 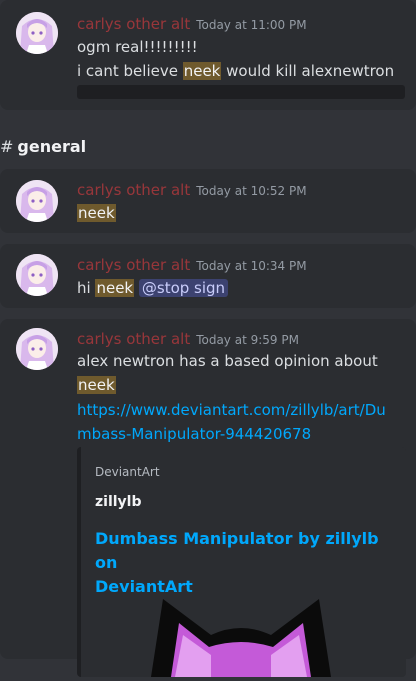 What do you see at coordinates (183, 288) in the screenshot?
I see `user-mention: @stop sign` at bounding box center [183, 288].